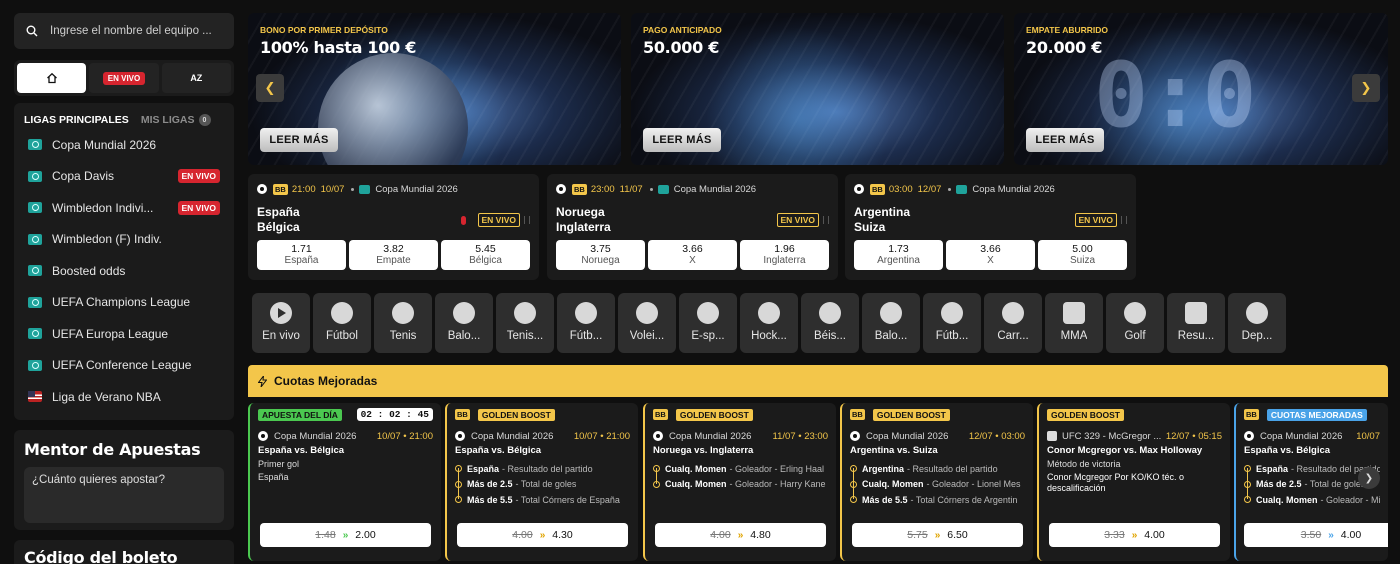  Describe the element at coordinates (76, 120) in the screenshot. I see `tab-main-leagues: LIGAS PRINCIPALES` at that location.